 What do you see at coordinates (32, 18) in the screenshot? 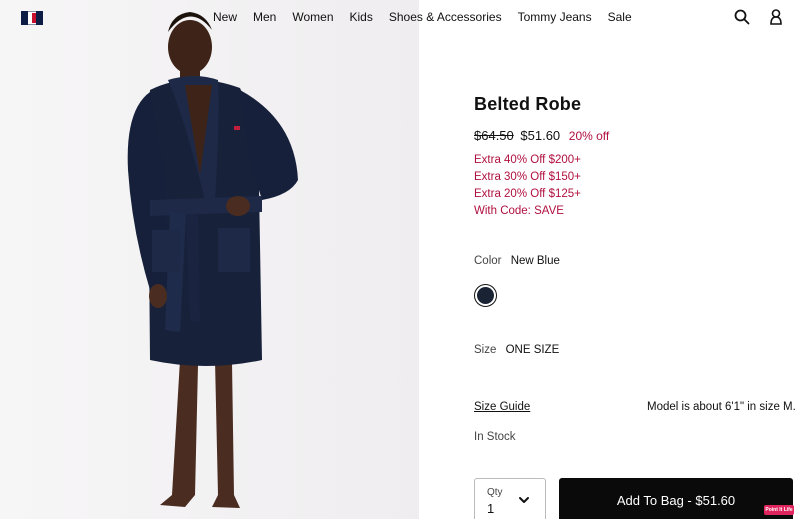
I see `tommy-hilfiger-flag-logo` at bounding box center [32, 18].